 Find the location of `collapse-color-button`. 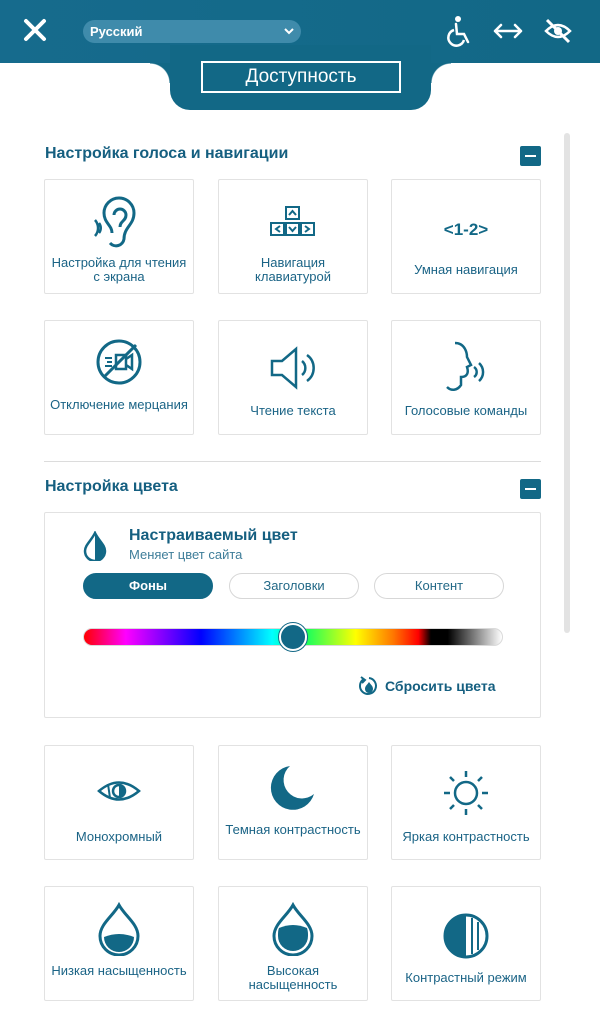

collapse-color-button is located at coordinates (530, 489).